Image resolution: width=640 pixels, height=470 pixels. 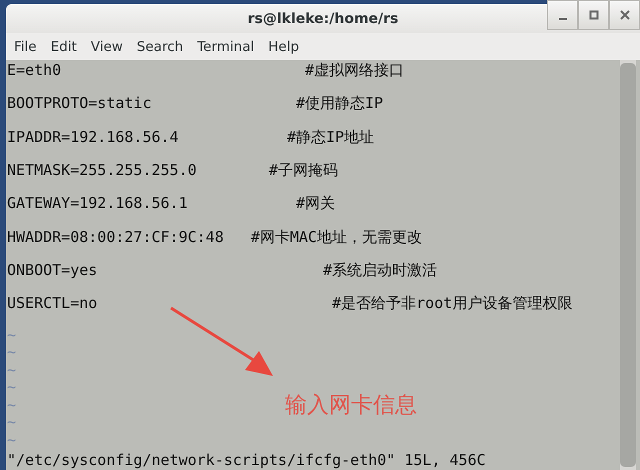 What do you see at coordinates (26, 46) in the screenshot?
I see `menu-item: File` at bounding box center [26, 46].